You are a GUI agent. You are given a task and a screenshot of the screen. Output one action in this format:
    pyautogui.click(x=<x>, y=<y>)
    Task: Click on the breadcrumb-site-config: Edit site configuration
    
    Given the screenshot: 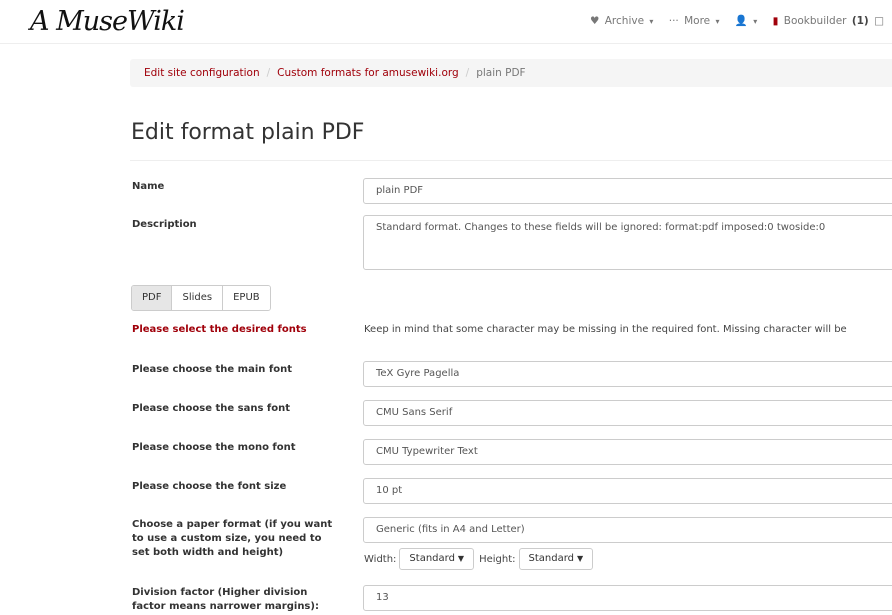 What is the action you would take?
    pyautogui.click(x=202, y=73)
    